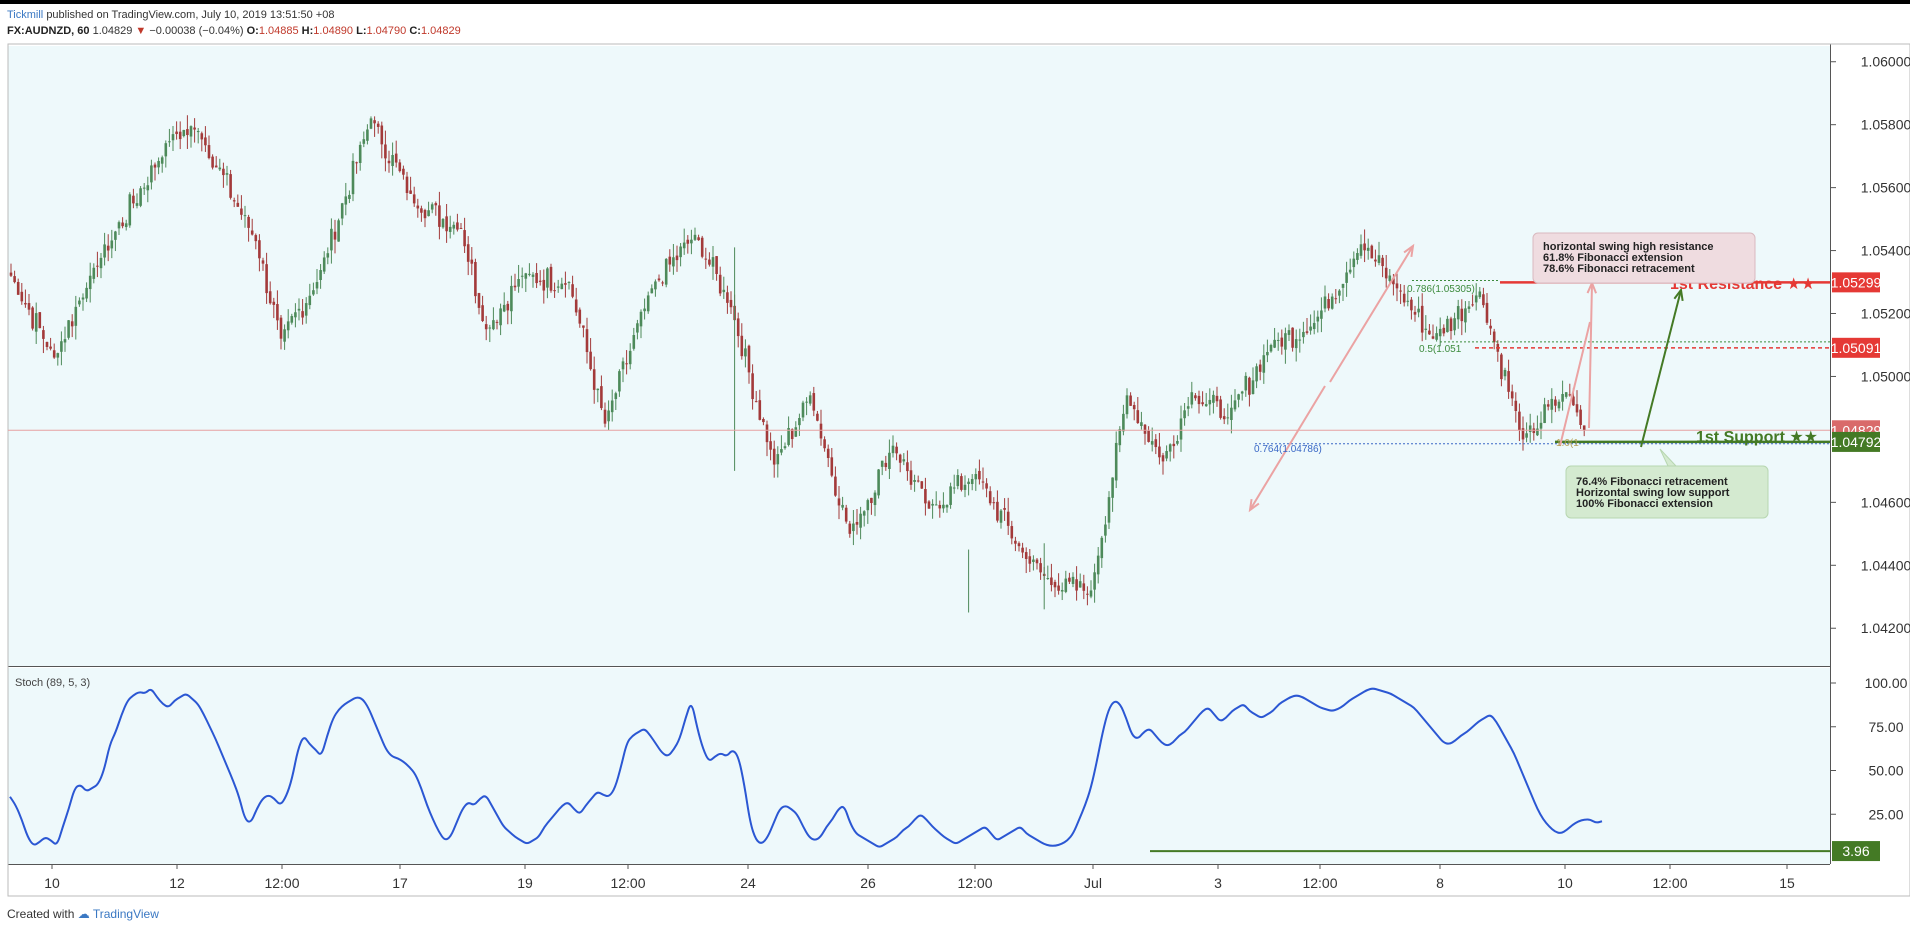 Image resolution: width=1910 pixels, height=926 pixels. Describe the element at coordinates (1288, 449) in the screenshot. I see `fib-764-label: 0.764(1.04786)` at that location.